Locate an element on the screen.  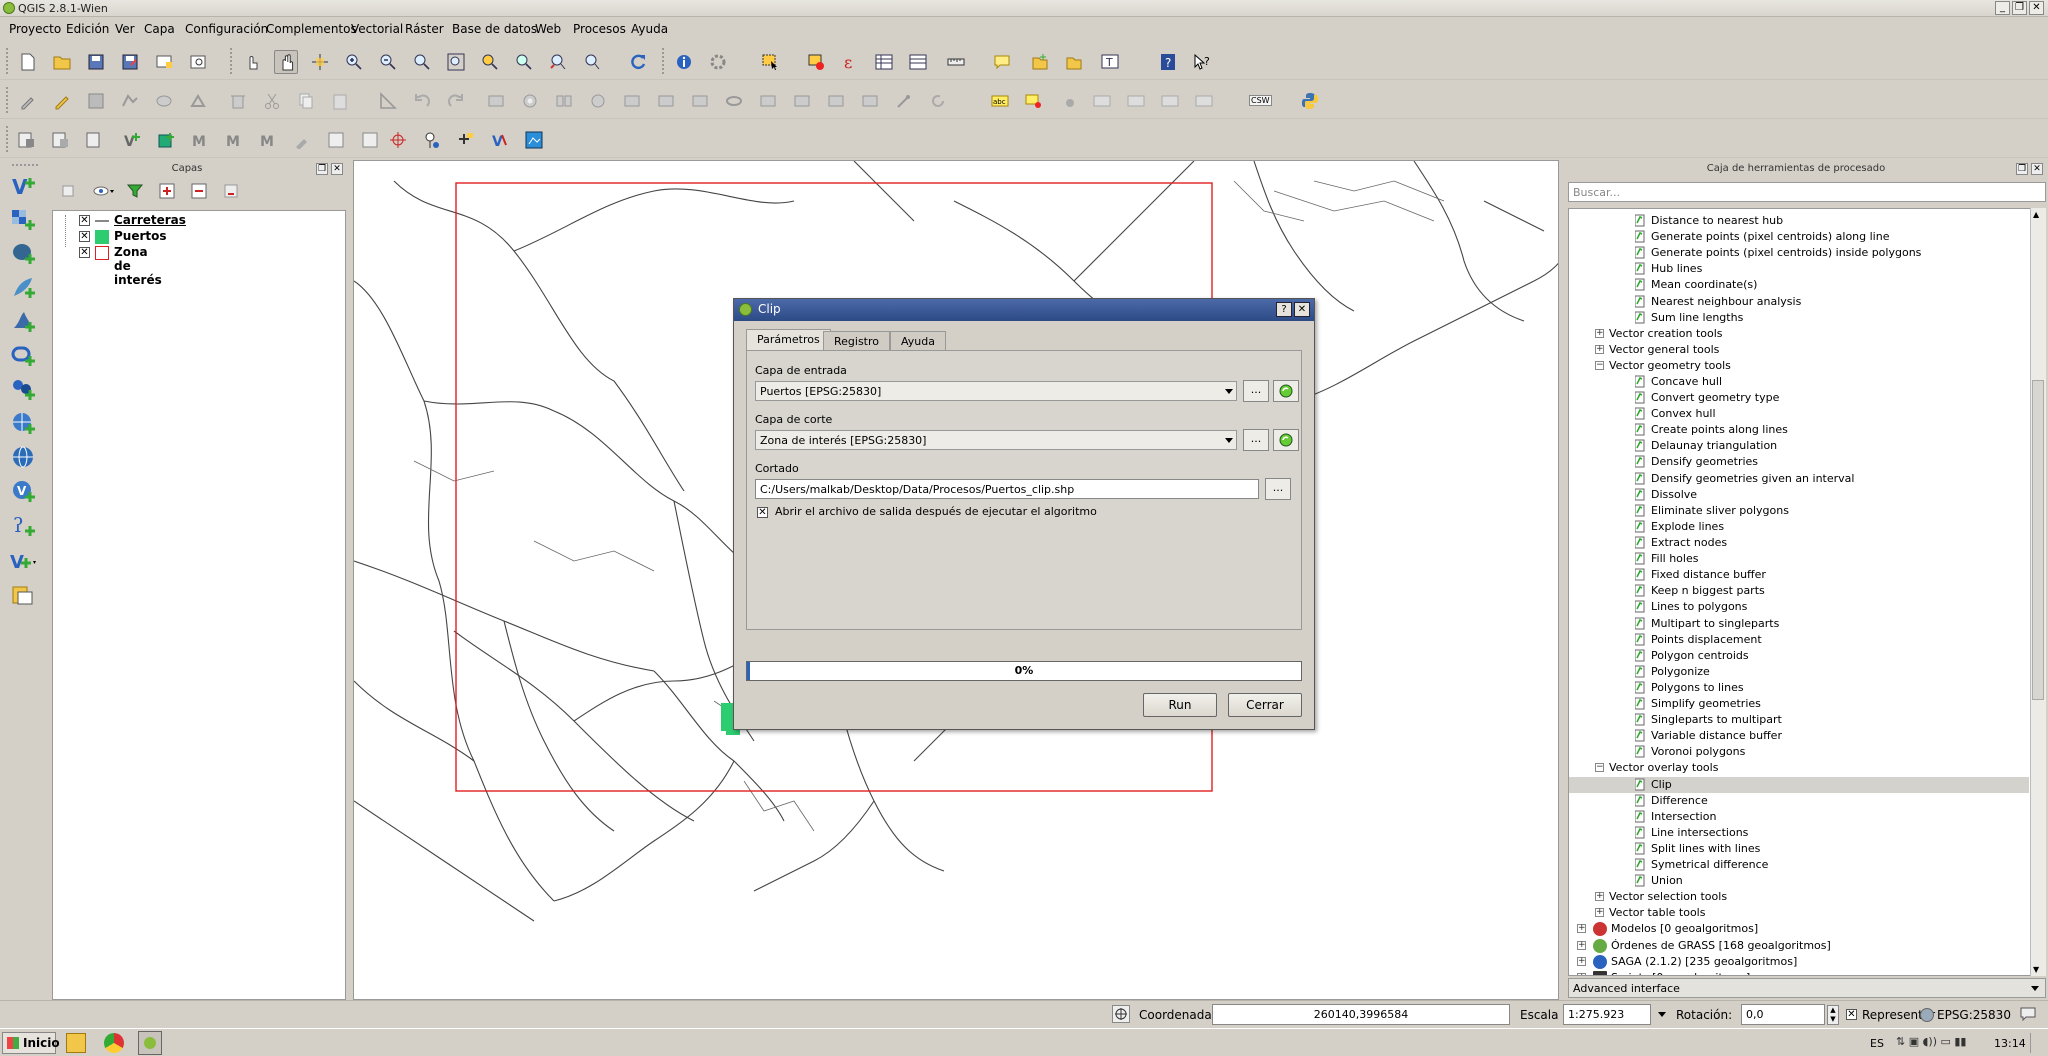
measure-button is located at coordinates (956, 62).